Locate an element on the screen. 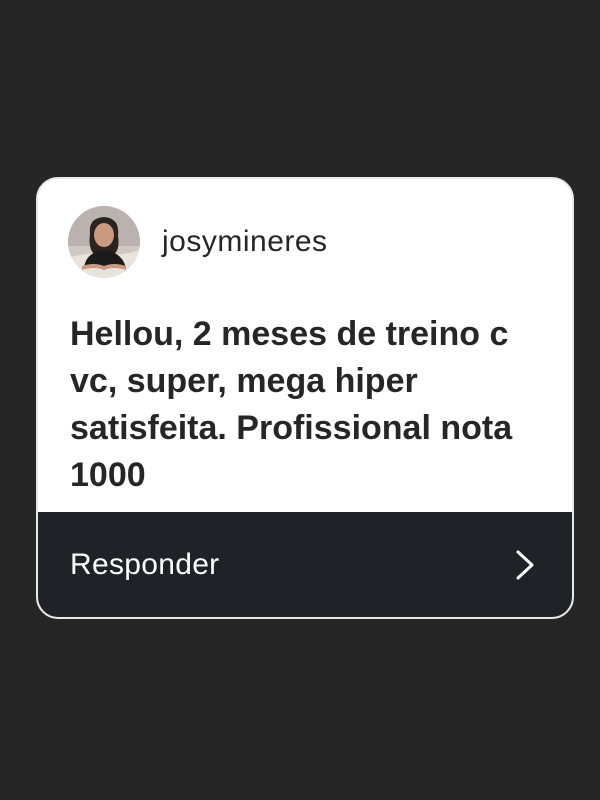  chevron-right-icon is located at coordinates (525, 565).